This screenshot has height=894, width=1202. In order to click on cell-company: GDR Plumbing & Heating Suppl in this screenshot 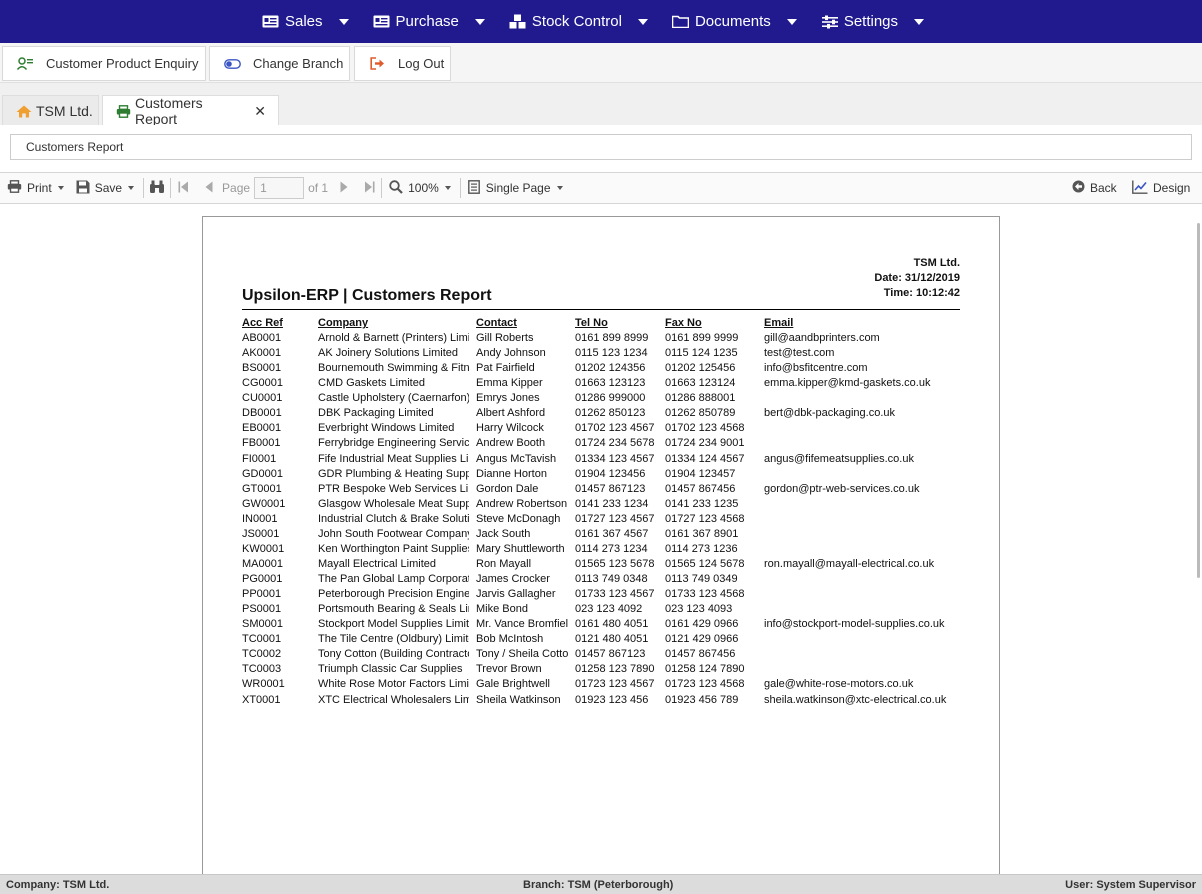, I will do `click(393, 473)`.